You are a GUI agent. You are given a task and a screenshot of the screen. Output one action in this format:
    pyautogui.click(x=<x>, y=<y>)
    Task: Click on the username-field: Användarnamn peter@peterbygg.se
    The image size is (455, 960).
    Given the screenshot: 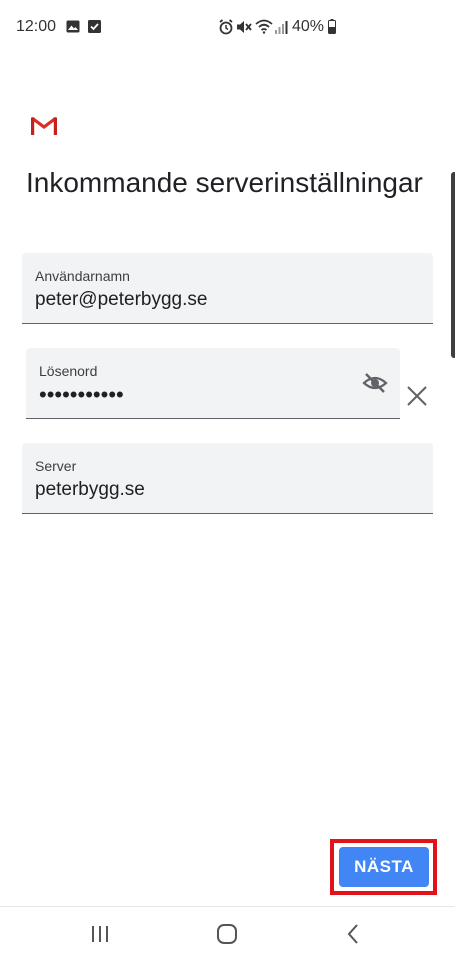 What is the action you would take?
    pyautogui.click(x=227, y=288)
    